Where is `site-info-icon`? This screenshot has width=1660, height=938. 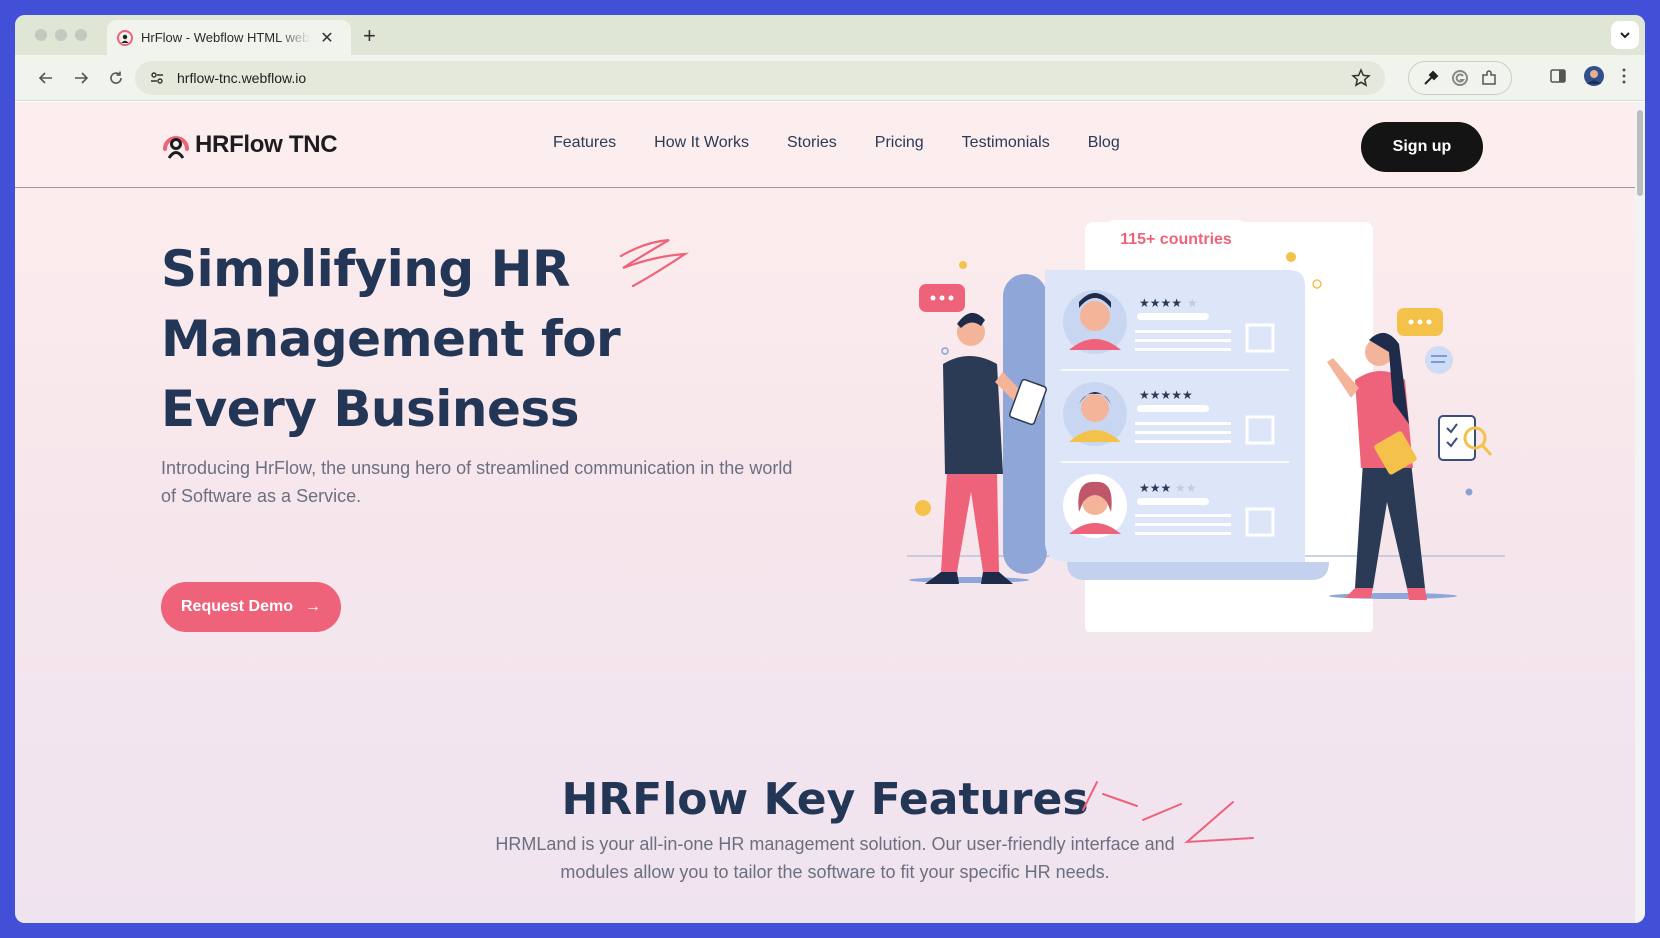
site-info-icon is located at coordinates (157, 78).